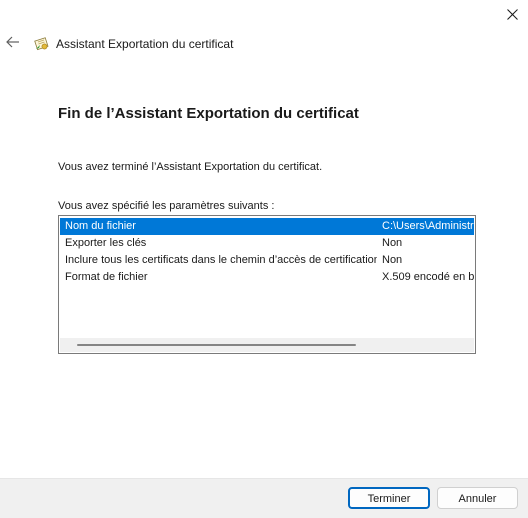 This screenshot has height=518, width=528. What do you see at coordinates (267, 226) in the screenshot?
I see `list-row-file-name: Nom du fichier C:\Users\Administra` at bounding box center [267, 226].